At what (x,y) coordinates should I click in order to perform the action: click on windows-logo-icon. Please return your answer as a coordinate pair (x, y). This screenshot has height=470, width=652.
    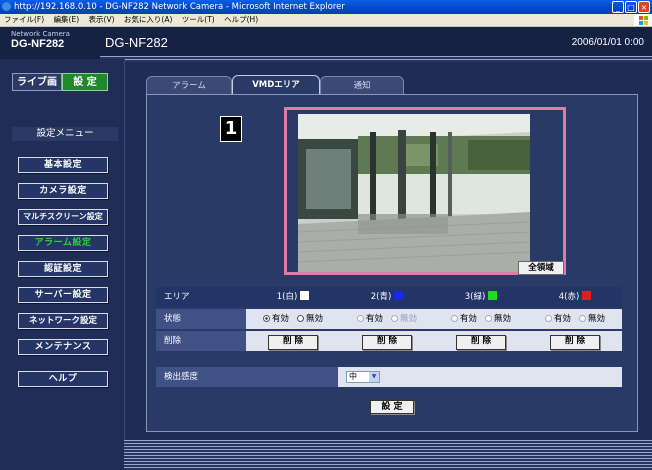
    Looking at the image, I should click on (643, 20).